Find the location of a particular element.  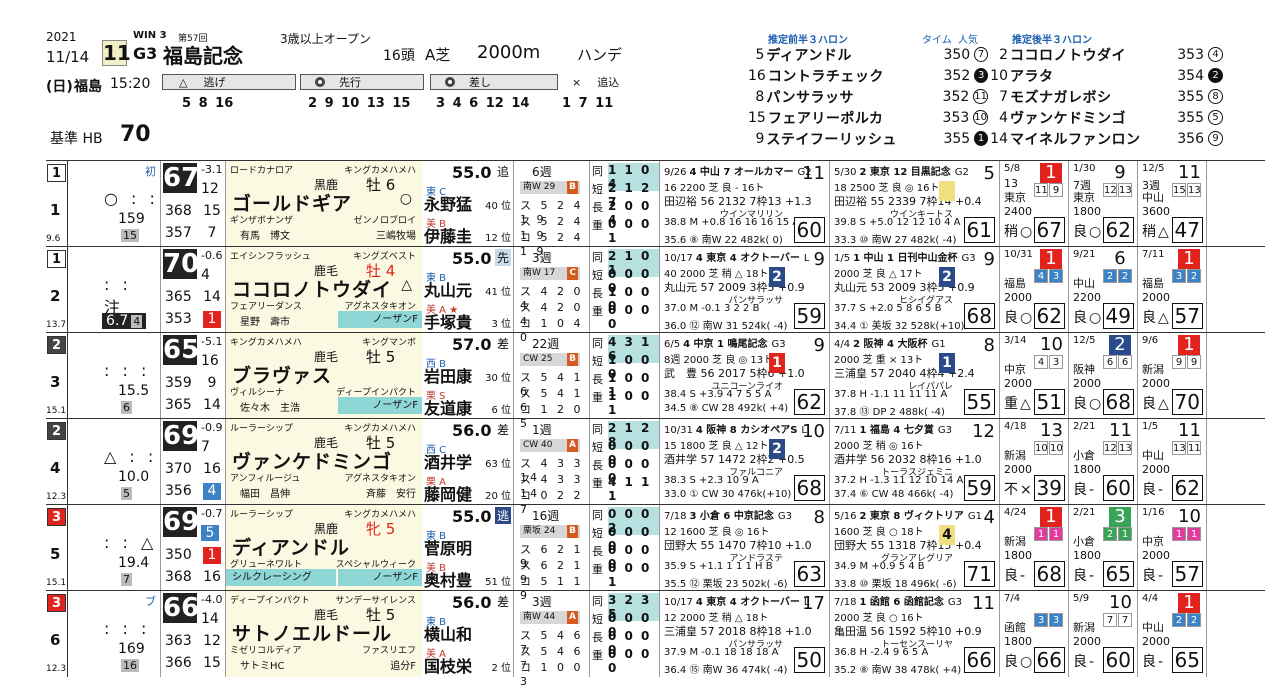

trainer-name: 国枝栄 is located at coordinates (448, 665).